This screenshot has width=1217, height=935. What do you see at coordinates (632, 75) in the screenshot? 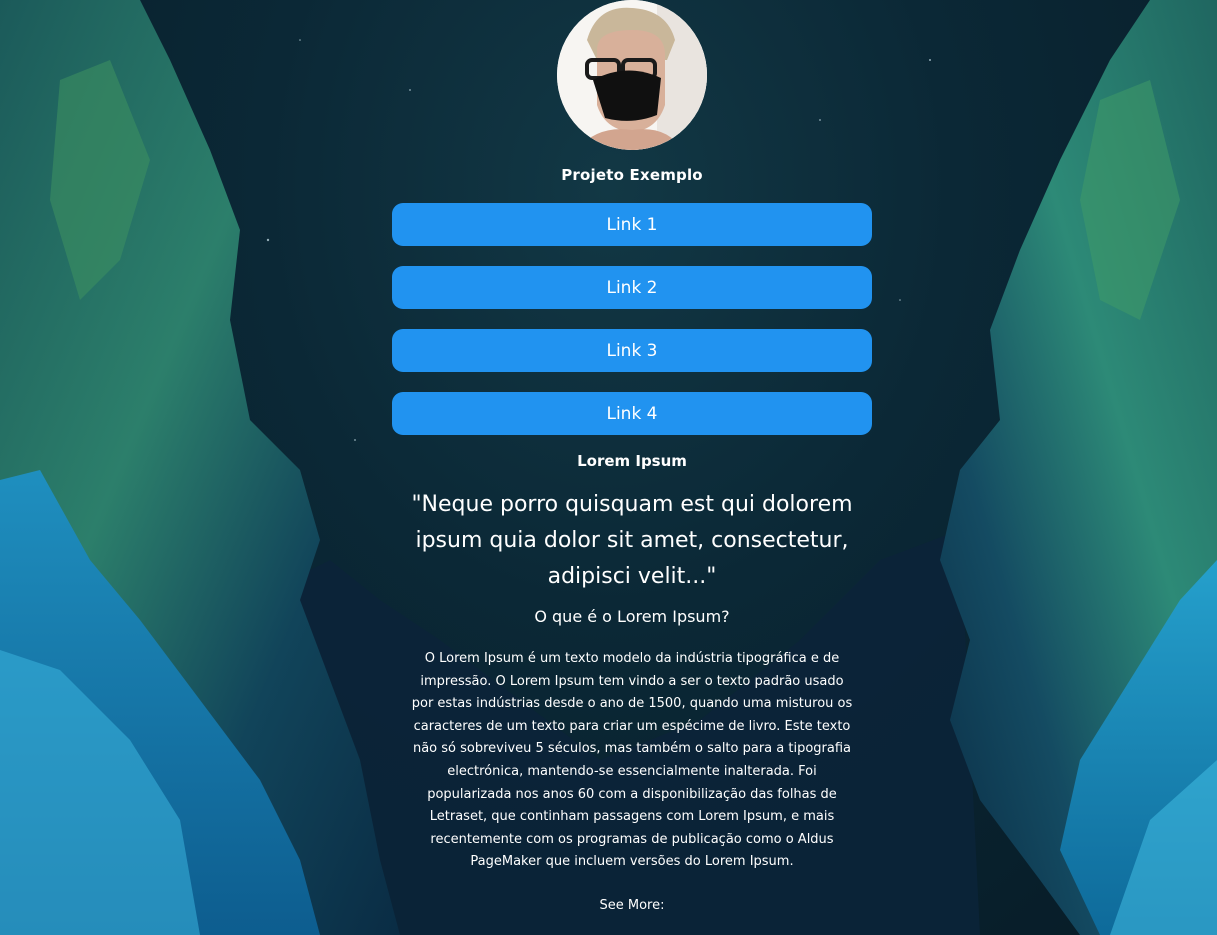
I see `profile-avatar` at bounding box center [632, 75].